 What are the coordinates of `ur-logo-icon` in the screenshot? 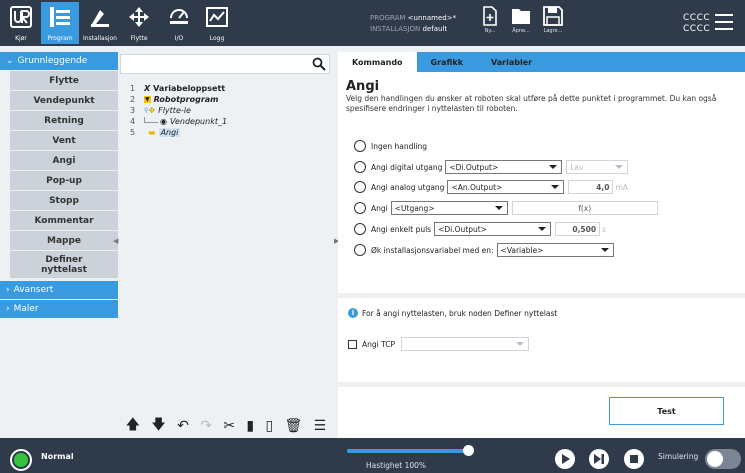 It's located at (21, 17).